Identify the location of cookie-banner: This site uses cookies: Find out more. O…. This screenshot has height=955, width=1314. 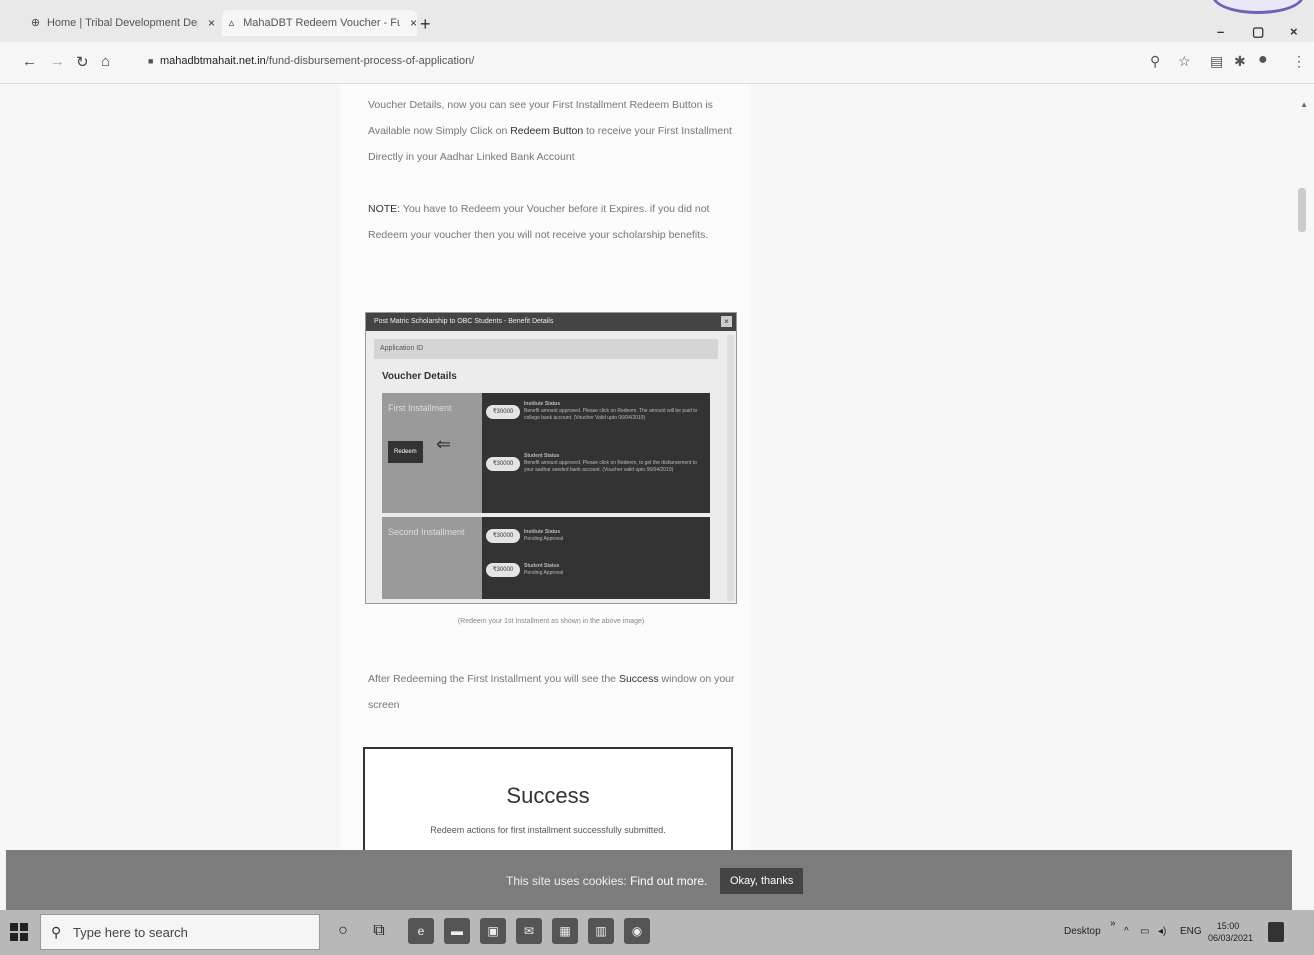
(649, 880).